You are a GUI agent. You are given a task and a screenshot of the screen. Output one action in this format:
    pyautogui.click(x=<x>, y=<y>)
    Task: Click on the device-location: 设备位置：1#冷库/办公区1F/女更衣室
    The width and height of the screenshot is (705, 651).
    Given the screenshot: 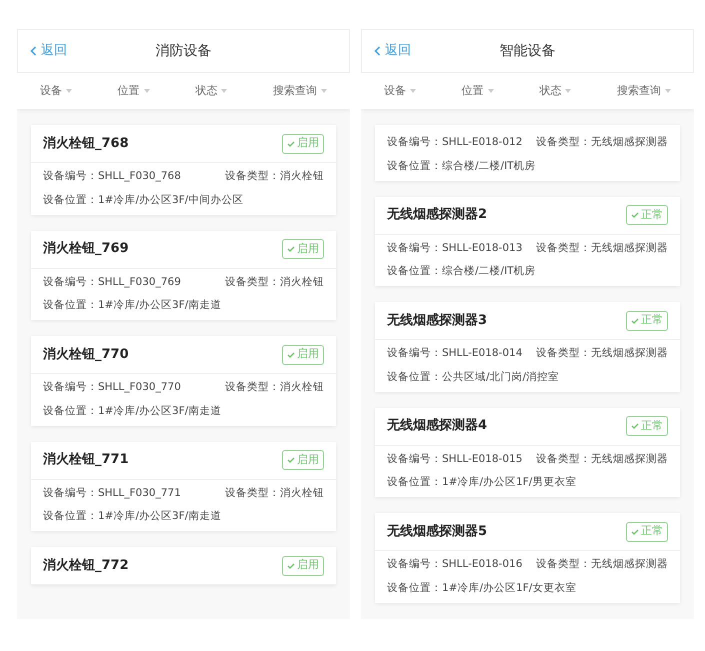 What is the action you would take?
    pyautogui.click(x=482, y=588)
    